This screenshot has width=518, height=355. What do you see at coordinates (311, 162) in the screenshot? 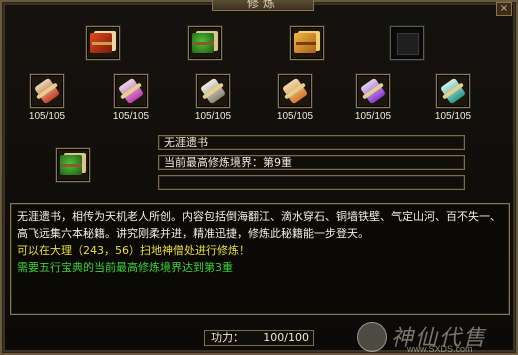
I see `cultivation-level-field: 当前最高修炼境界：第9重` at bounding box center [311, 162].